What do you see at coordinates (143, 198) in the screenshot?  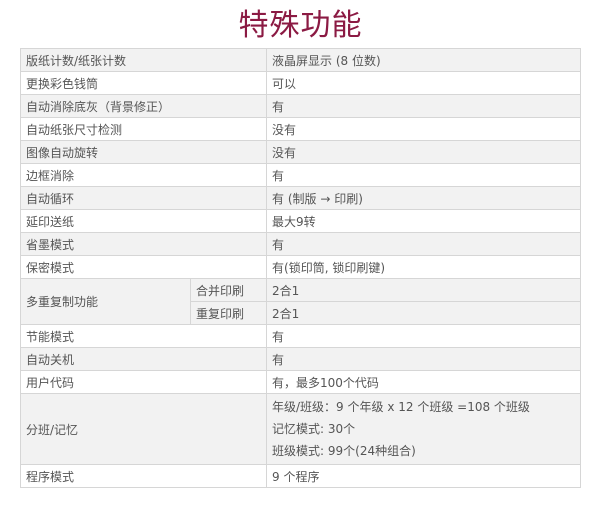 I see `feature-label: 自动循环` at bounding box center [143, 198].